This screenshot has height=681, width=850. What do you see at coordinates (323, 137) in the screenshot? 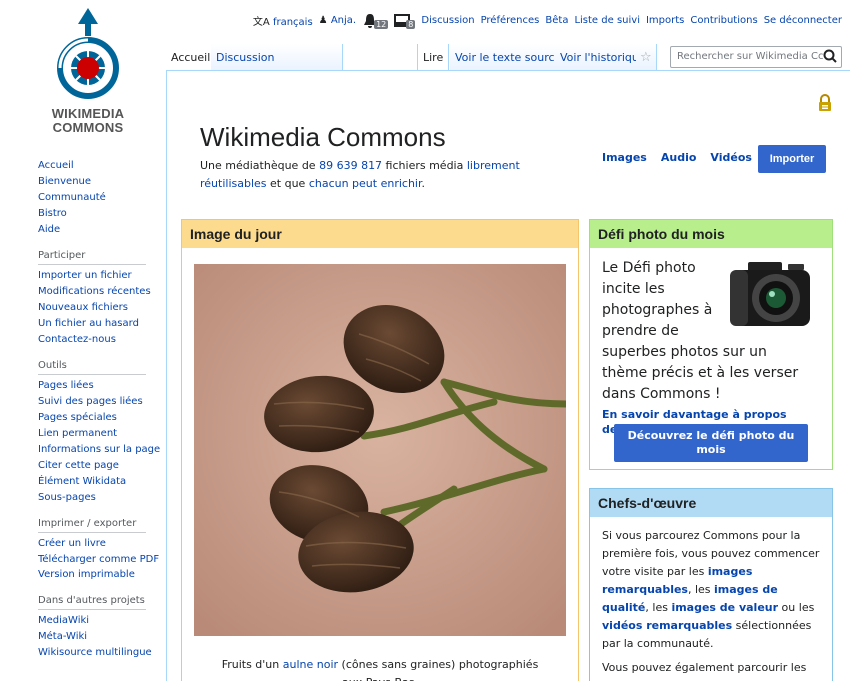
I see `page-title: Wikimedia Commons` at bounding box center [323, 137].